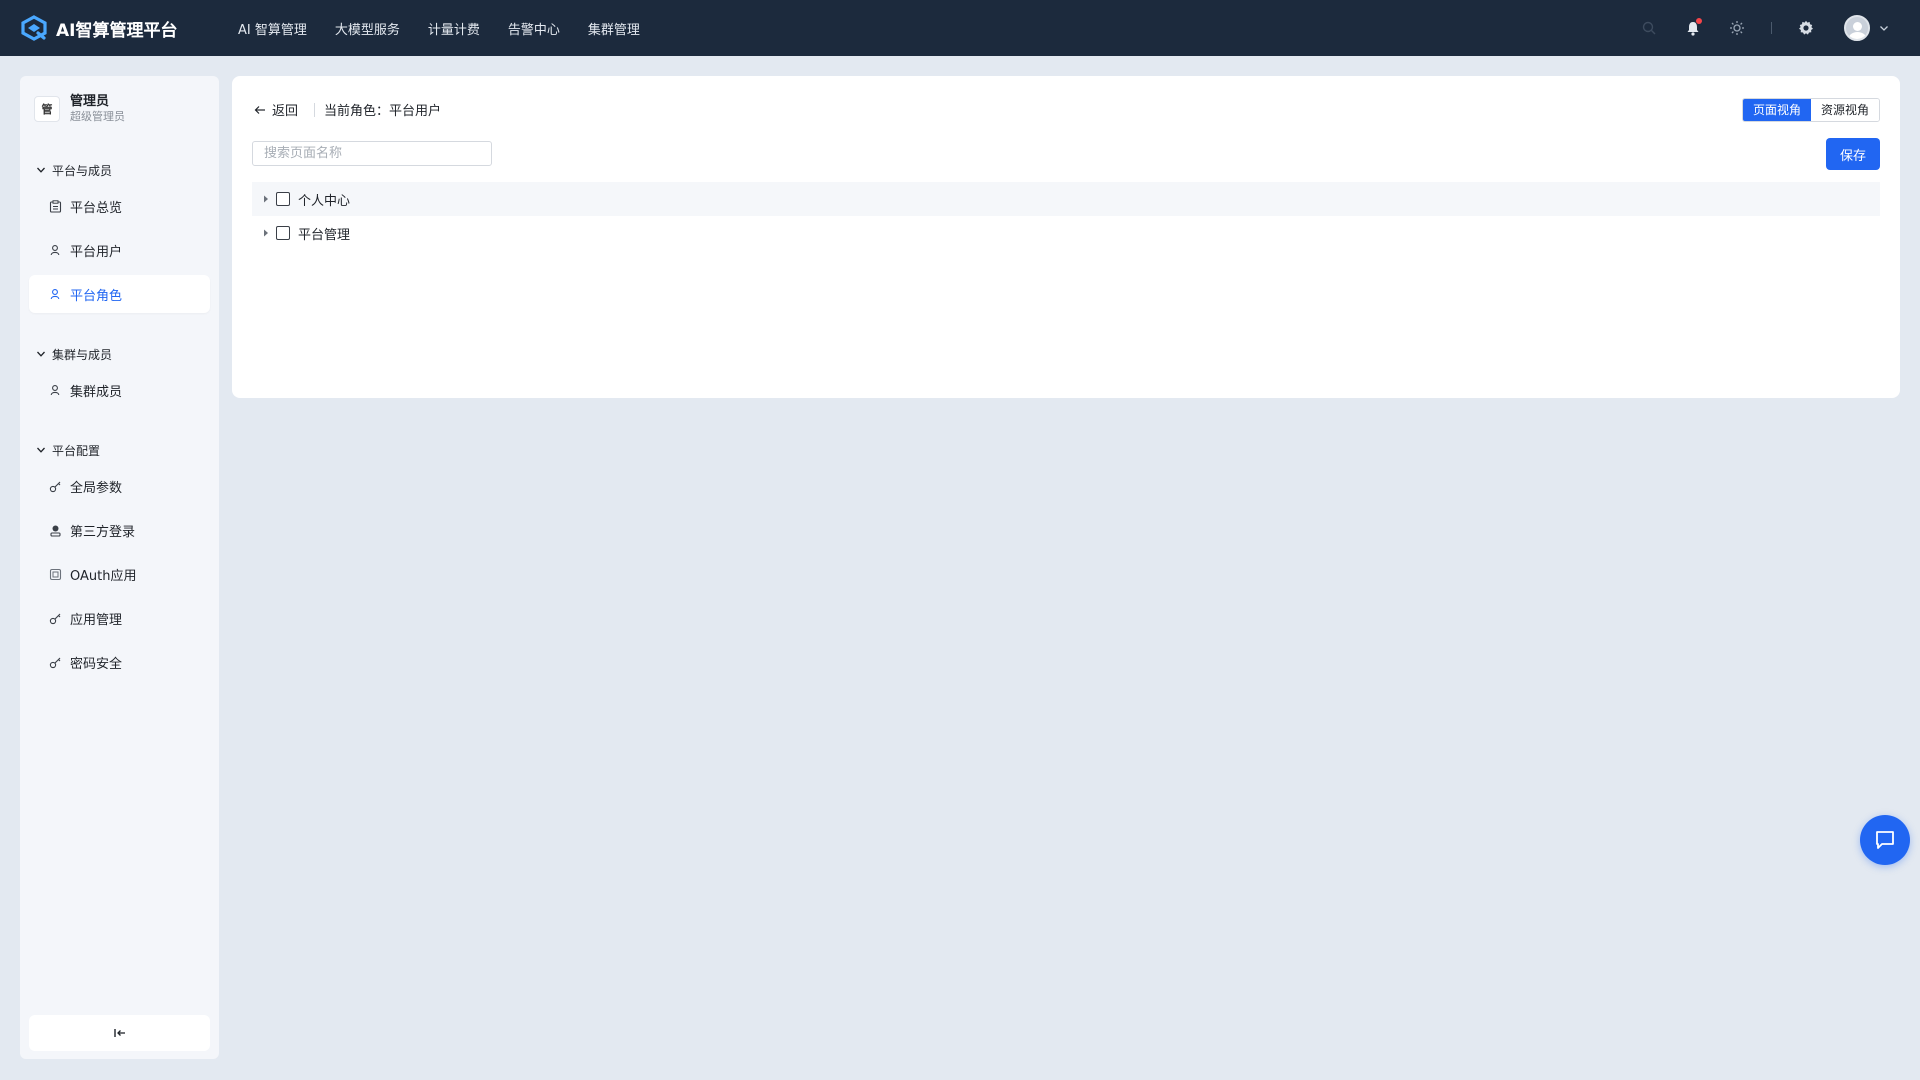 This screenshot has height=1080, width=1920. I want to click on permission-tree: 个人中心 平台管理, so click(1066, 216).